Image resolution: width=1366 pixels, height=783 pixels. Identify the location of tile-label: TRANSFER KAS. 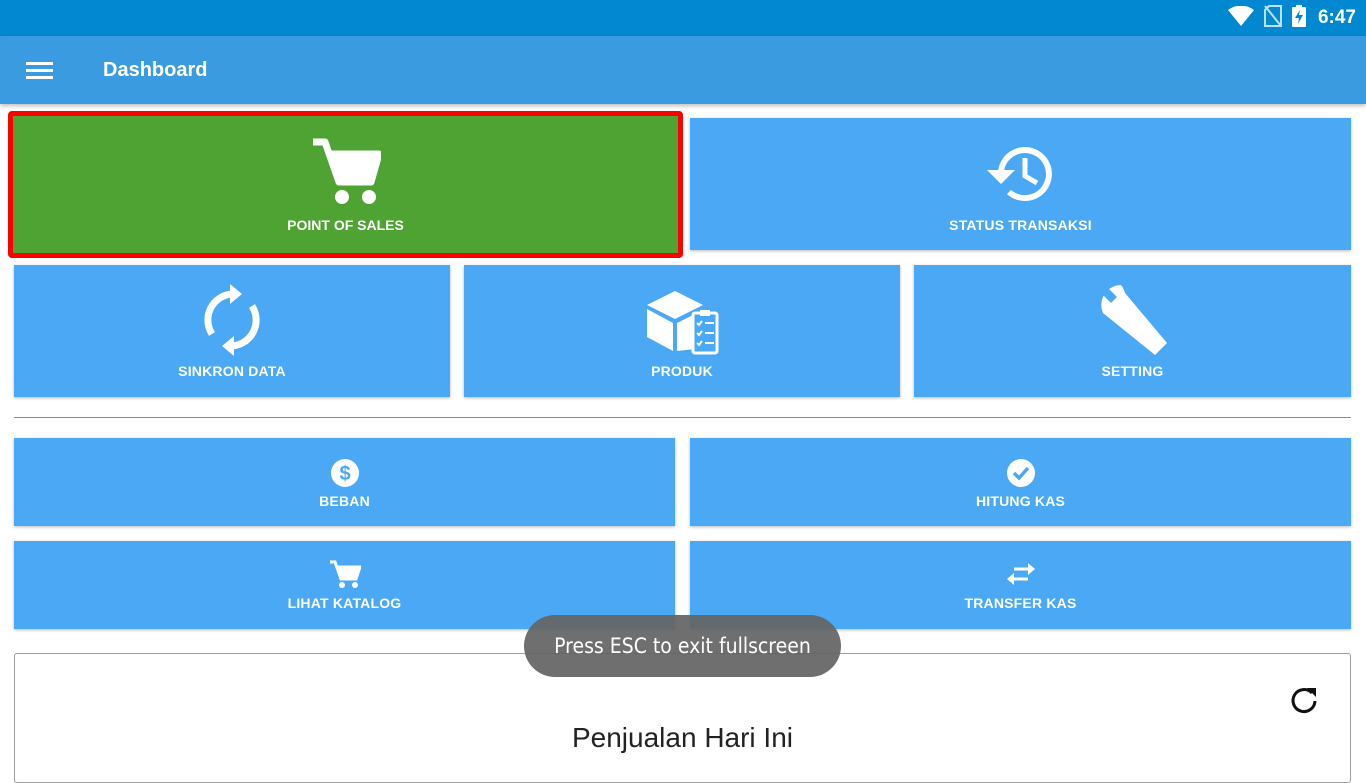
(1020, 603).